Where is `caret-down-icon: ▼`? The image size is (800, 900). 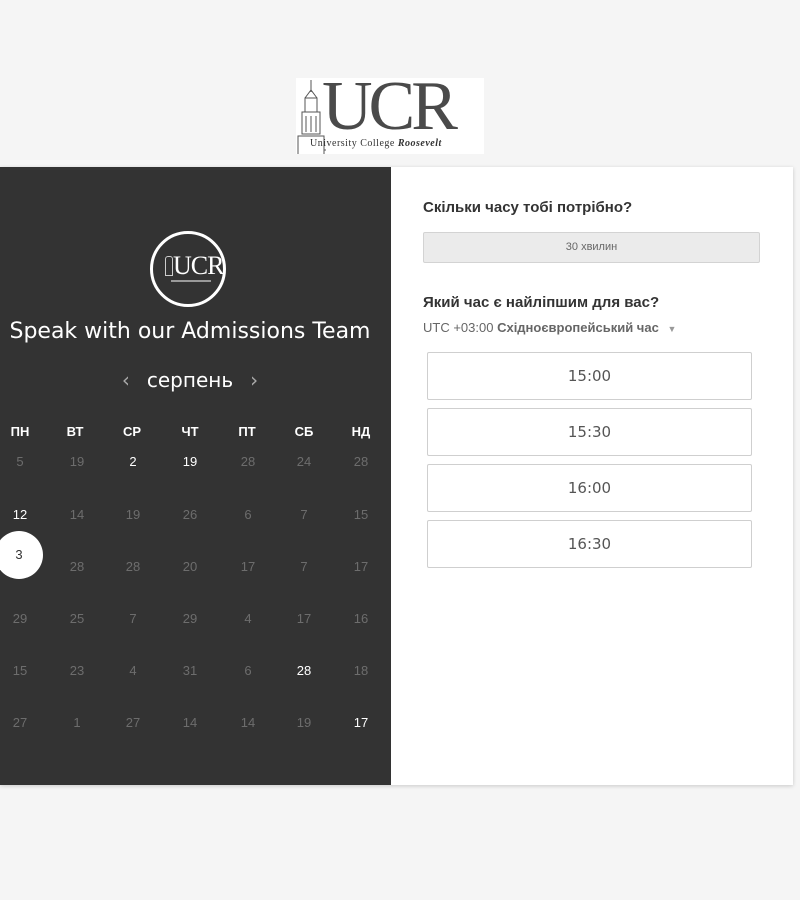
caret-down-icon: ▼ is located at coordinates (672, 329).